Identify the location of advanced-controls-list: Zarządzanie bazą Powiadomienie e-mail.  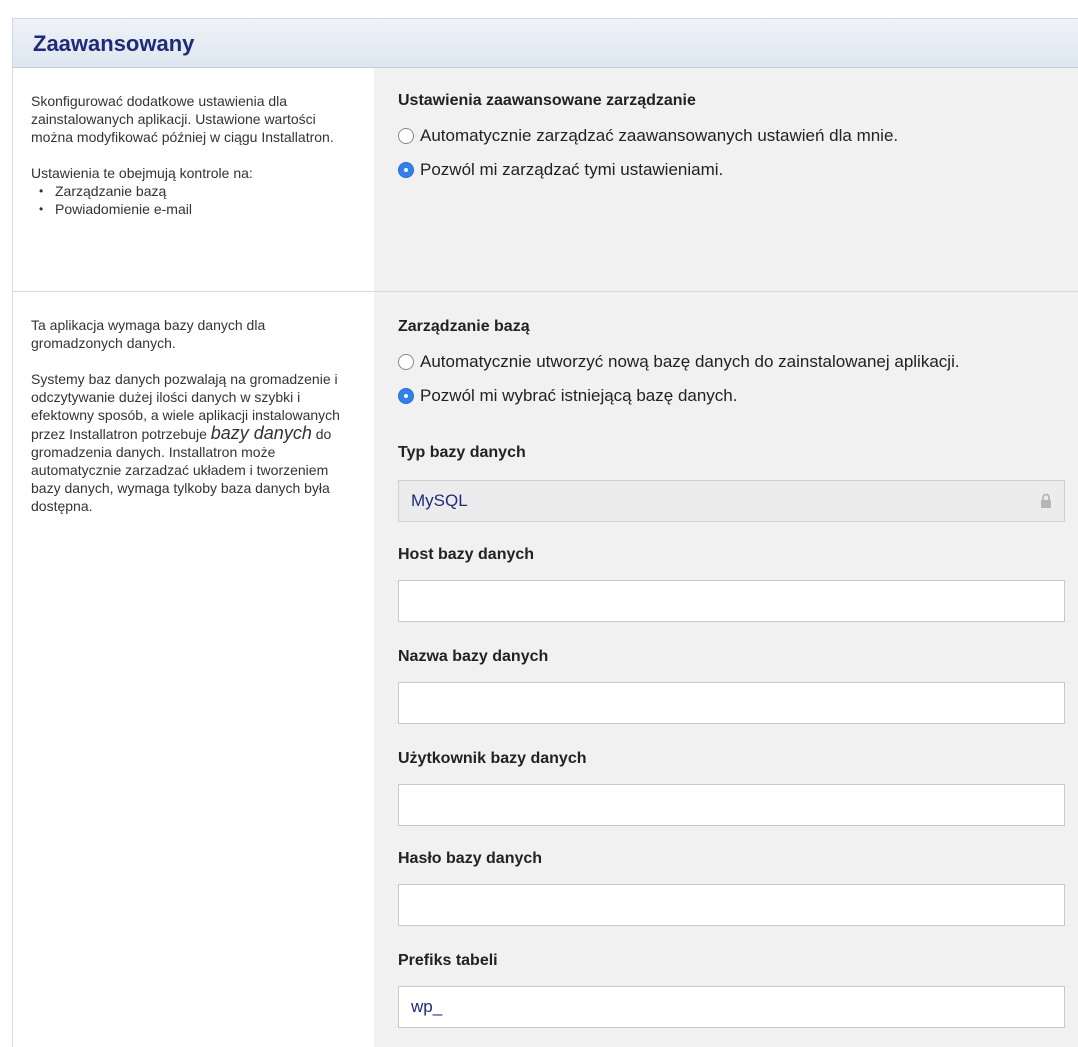
(193, 200).